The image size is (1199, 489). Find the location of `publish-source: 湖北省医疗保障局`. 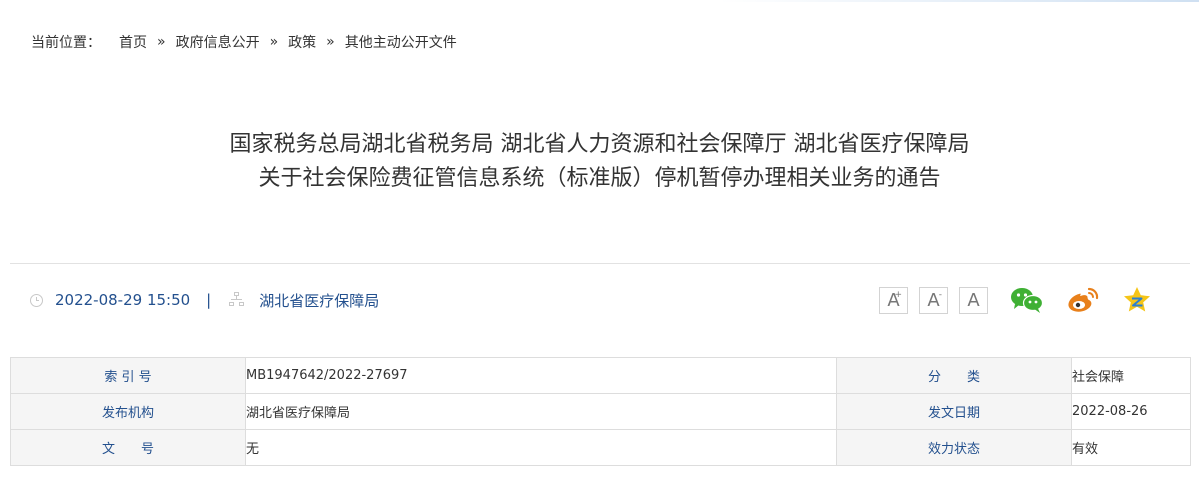

publish-source: 湖北省医疗保障局 is located at coordinates (319, 300).